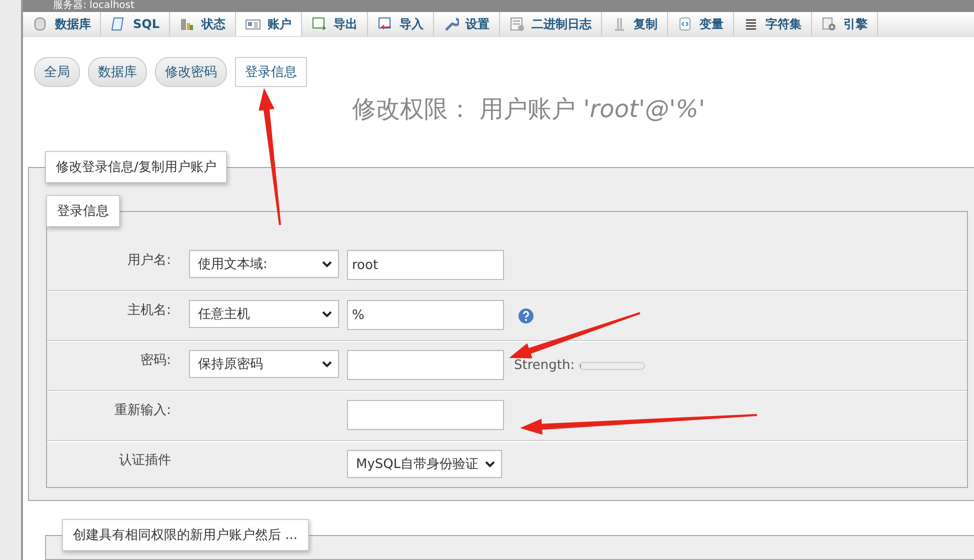  I want to click on input-field: root, so click(425, 265).